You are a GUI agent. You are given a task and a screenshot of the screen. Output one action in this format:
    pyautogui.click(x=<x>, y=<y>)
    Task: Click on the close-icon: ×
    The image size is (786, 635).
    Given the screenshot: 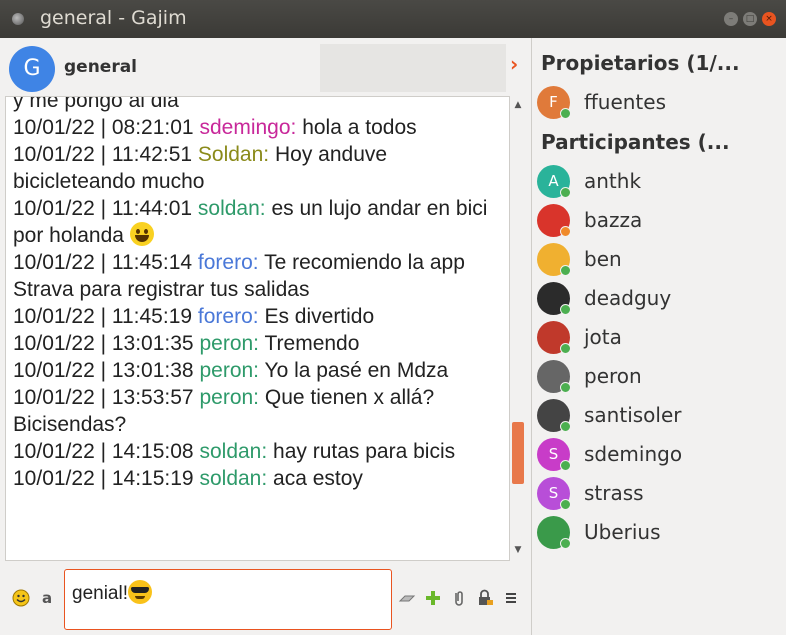 What is the action you would take?
    pyautogui.click(x=769, y=19)
    